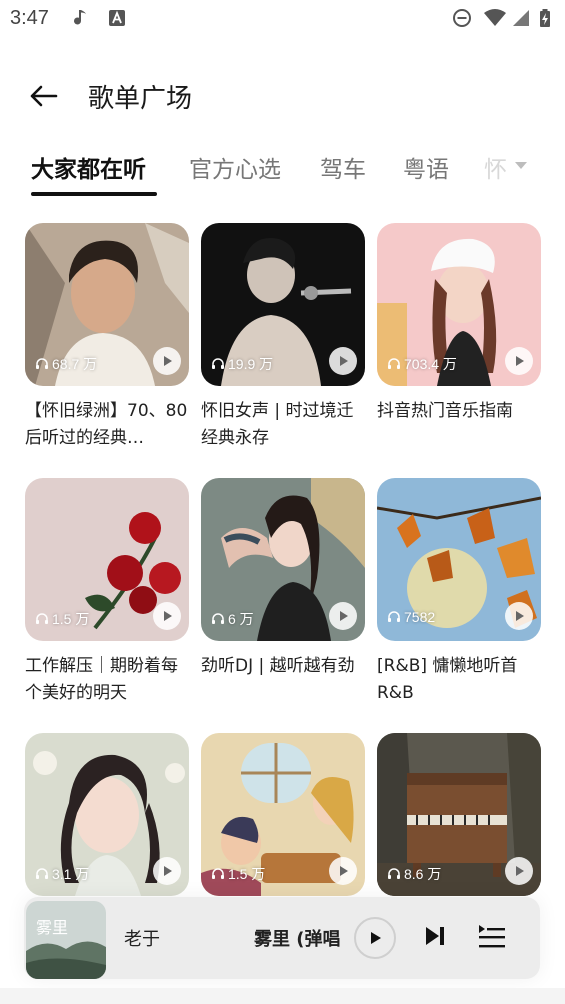 The height and width of the screenshot is (1004, 565). What do you see at coordinates (495, 17) in the screenshot?
I see `wifi-icon` at bounding box center [495, 17].